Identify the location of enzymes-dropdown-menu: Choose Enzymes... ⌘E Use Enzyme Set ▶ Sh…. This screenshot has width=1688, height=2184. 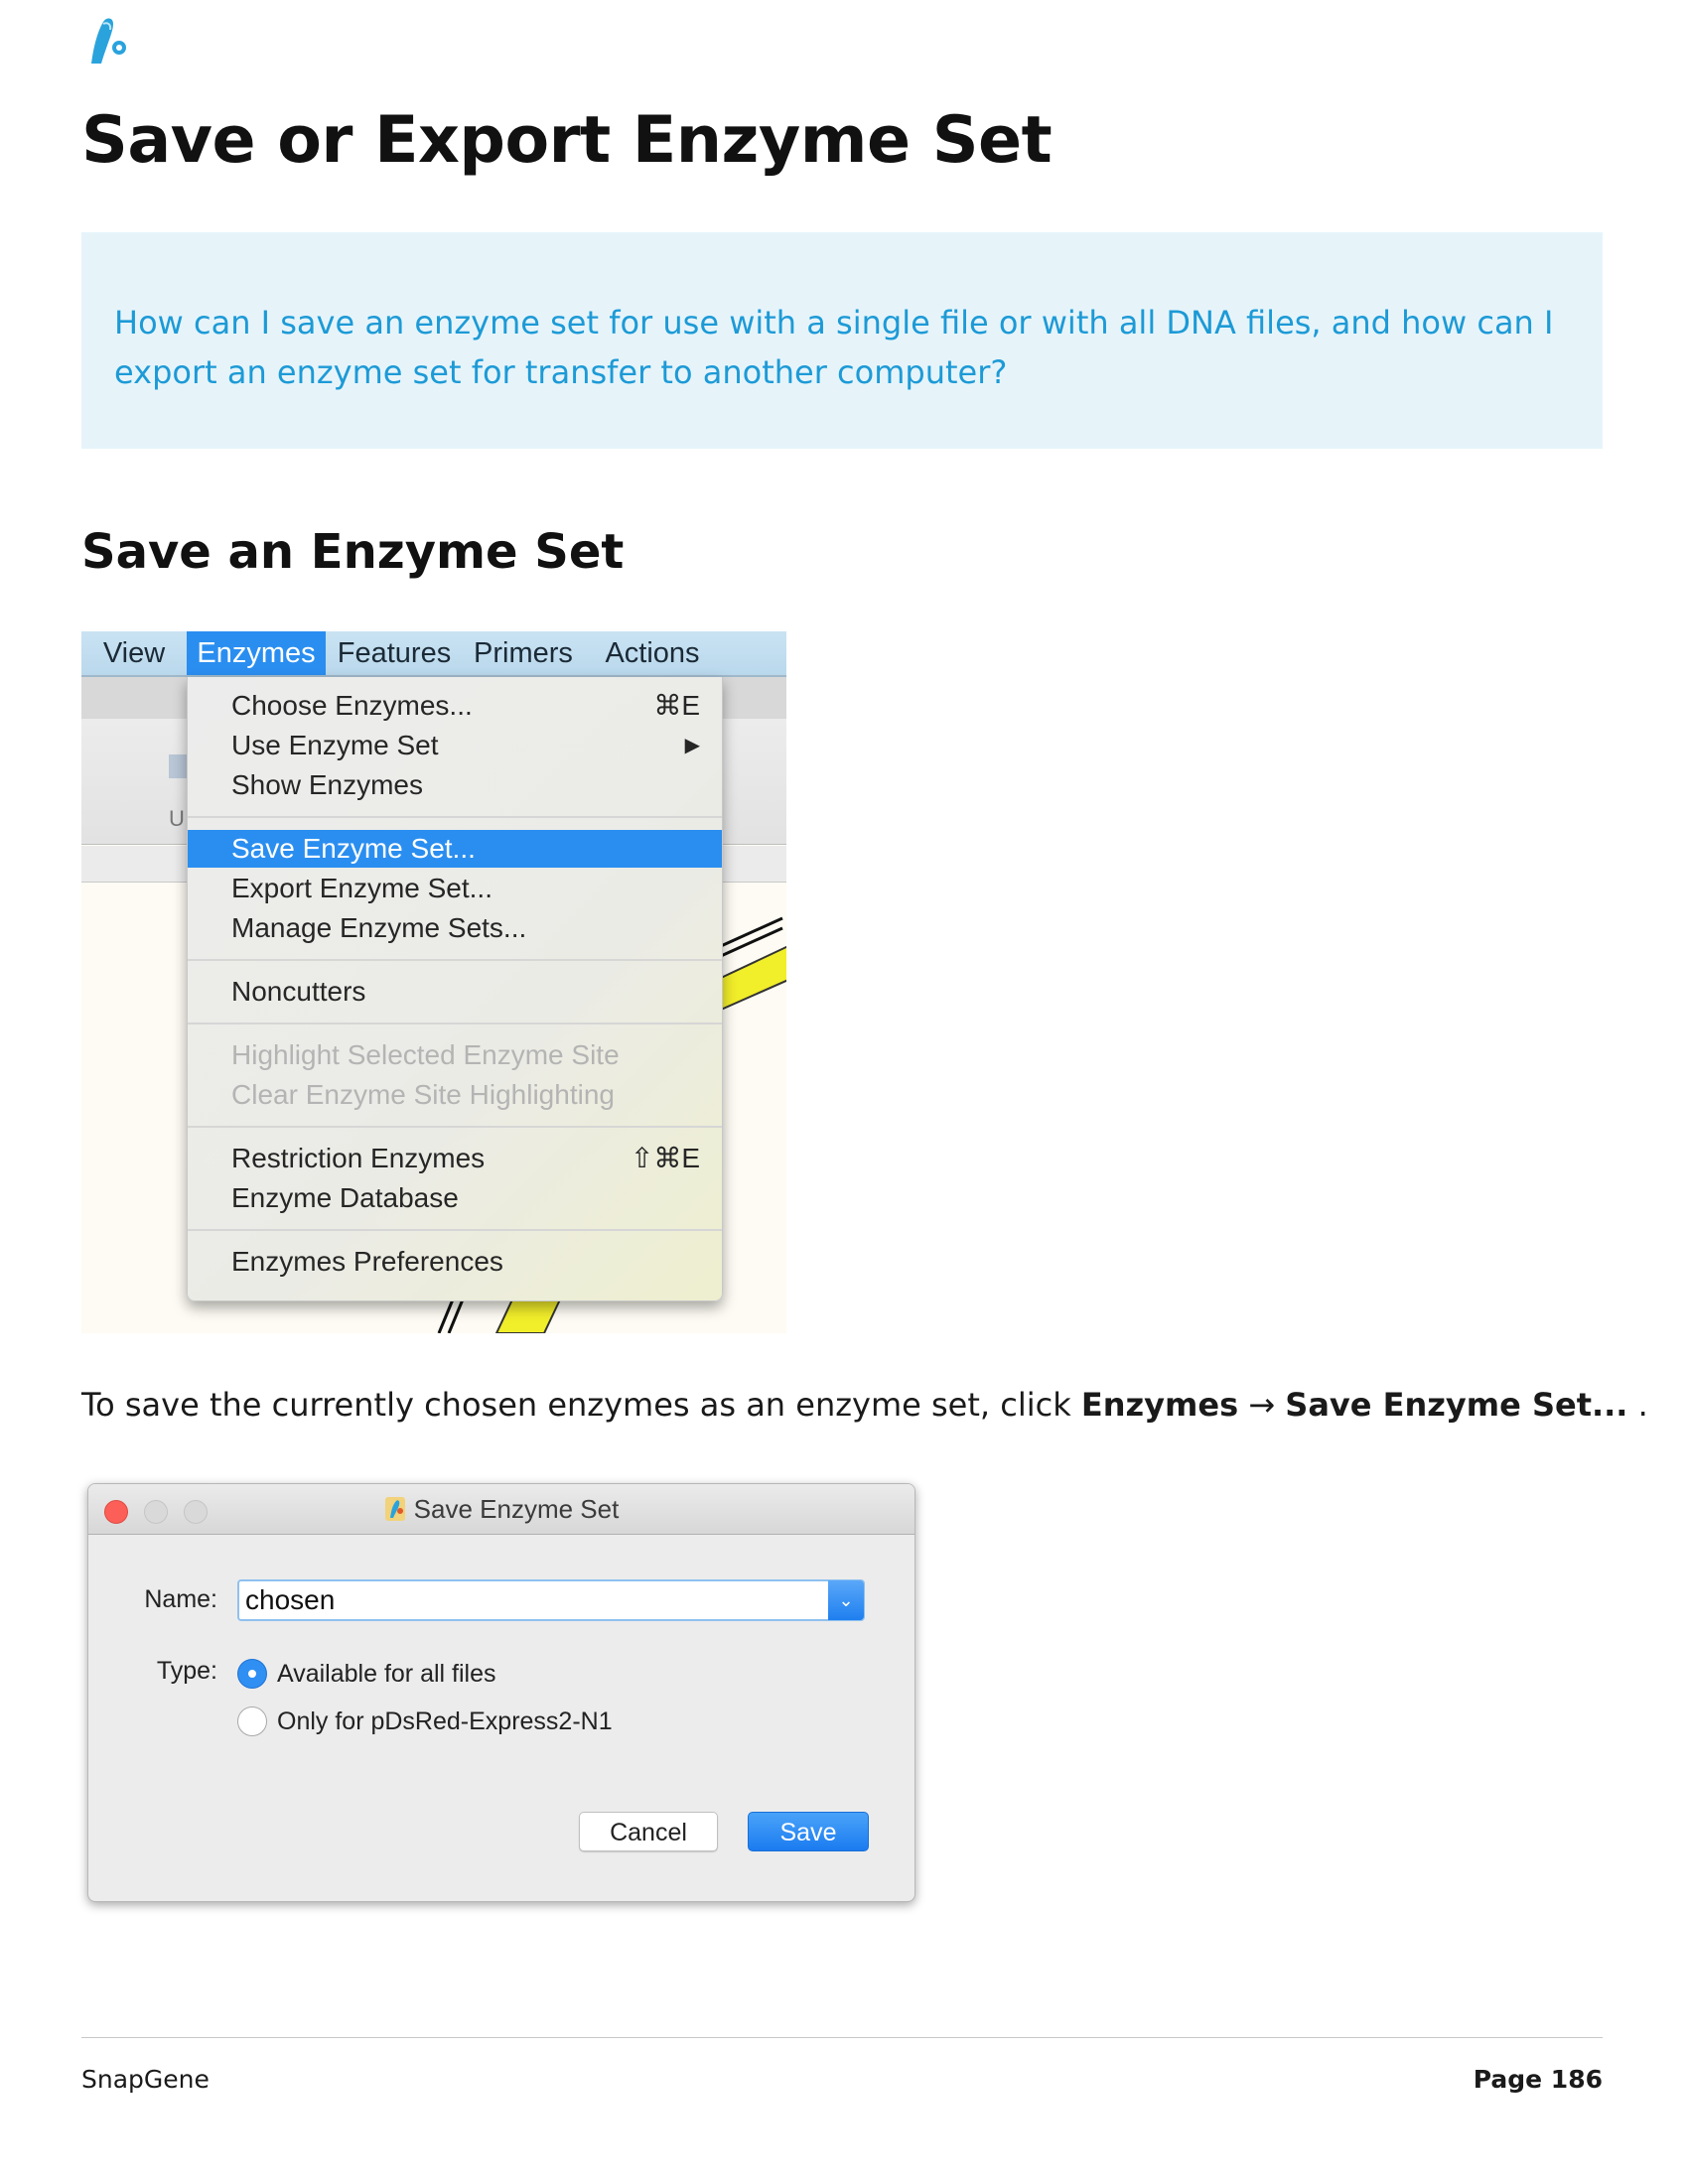
(455, 989).